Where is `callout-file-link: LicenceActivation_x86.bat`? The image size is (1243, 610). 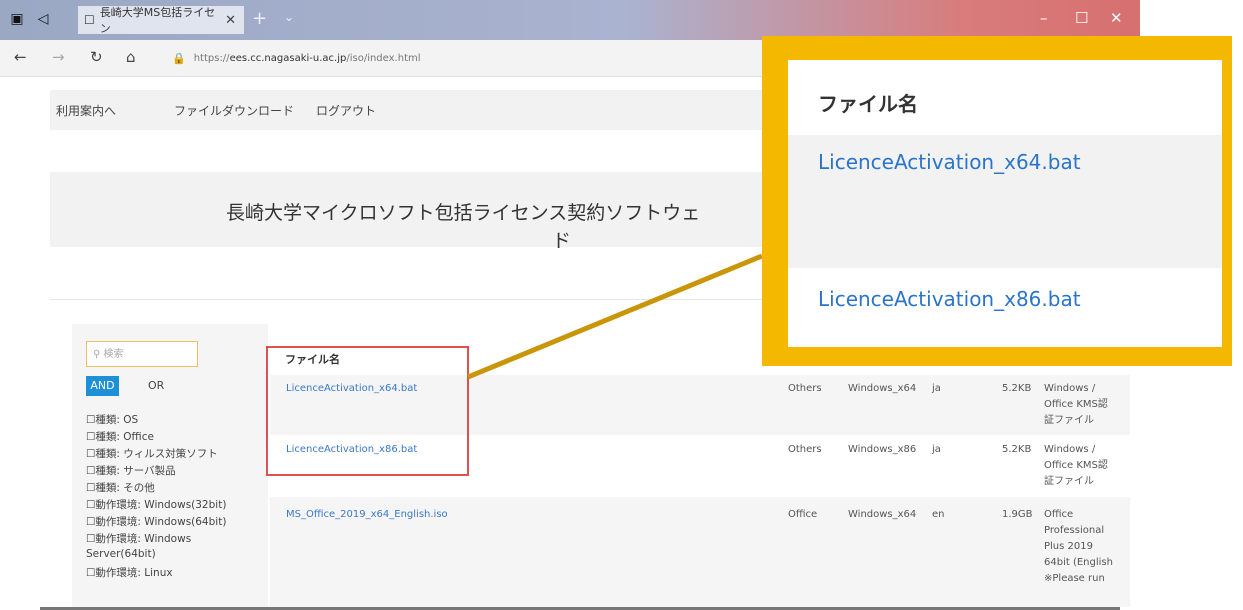
callout-file-link: LicenceActivation_x86.bat is located at coordinates (949, 299).